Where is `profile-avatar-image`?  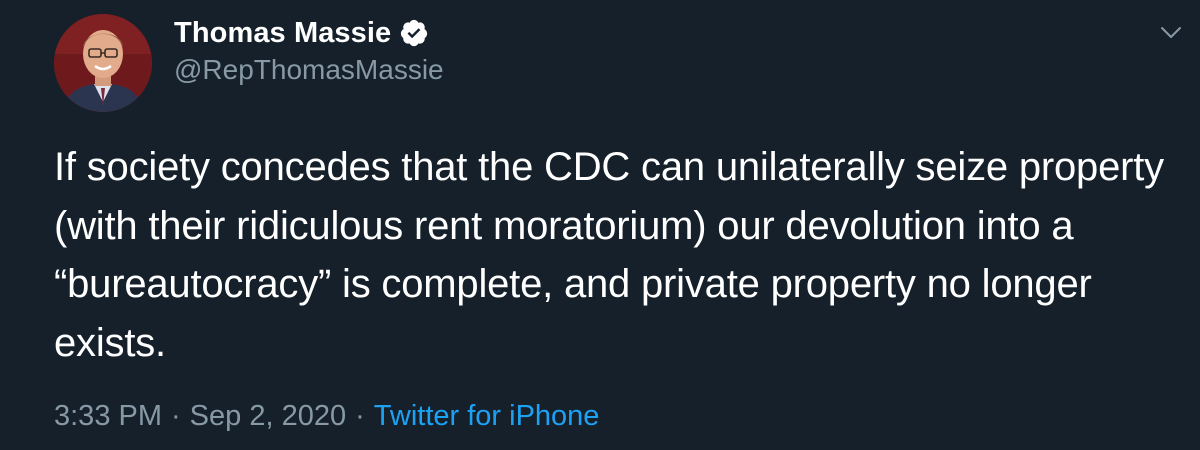
profile-avatar-image is located at coordinates (103, 63).